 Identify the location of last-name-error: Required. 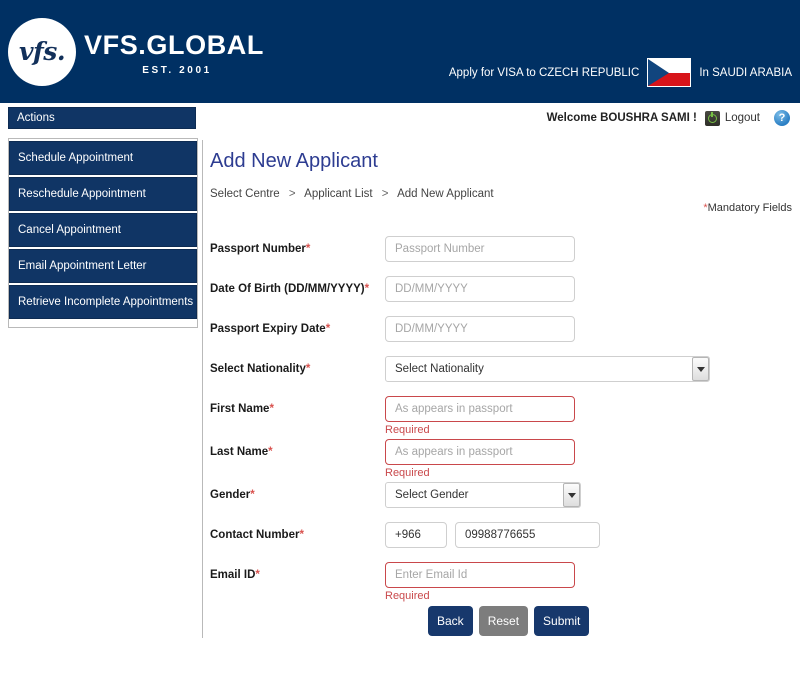
(407, 473).